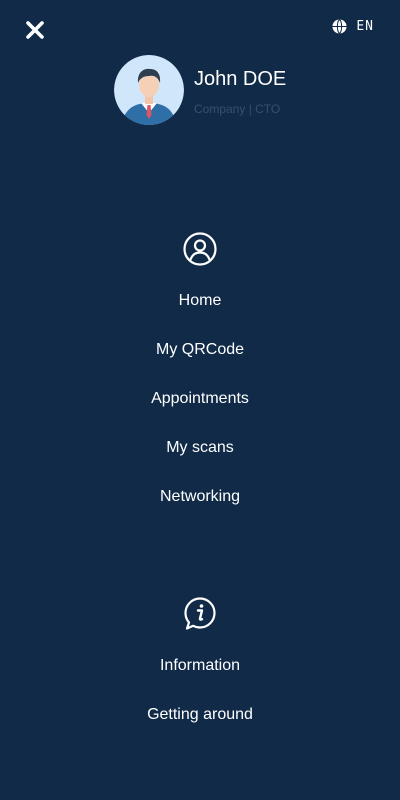 The height and width of the screenshot is (800, 400). Describe the element at coordinates (200, 300) in the screenshot. I see `menu-item-home: Home` at that location.